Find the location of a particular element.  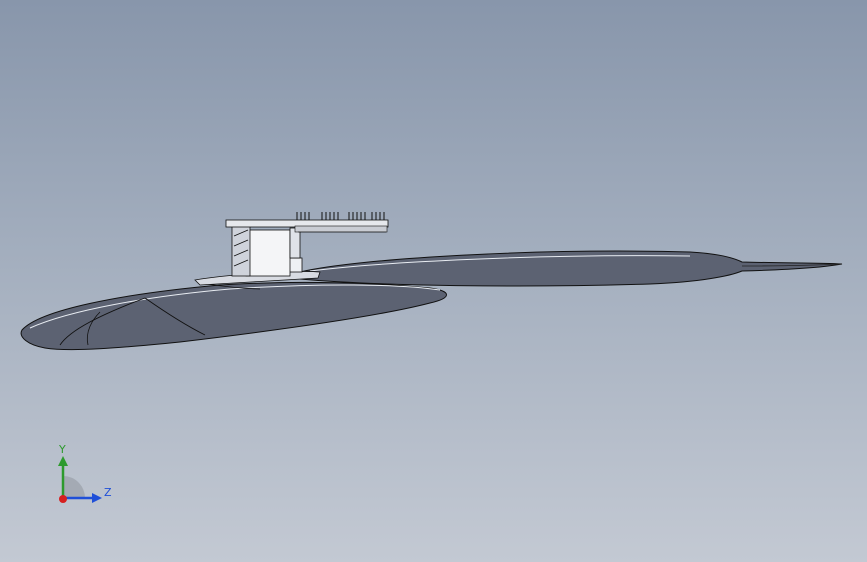

motor-assembly is located at coordinates (266, 251).